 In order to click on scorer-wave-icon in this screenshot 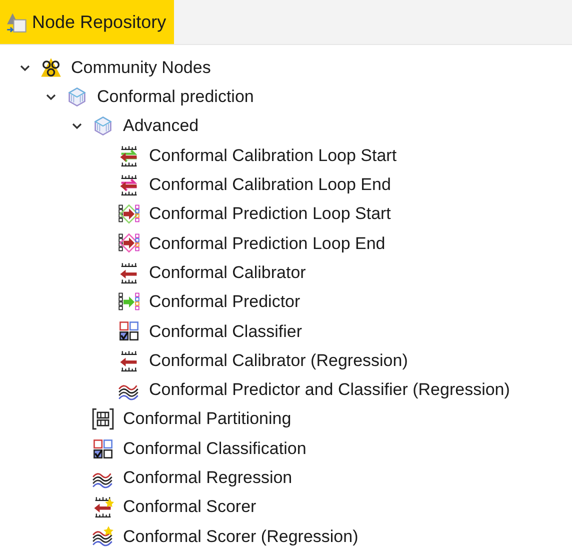, I will do `click(103, 536)`.